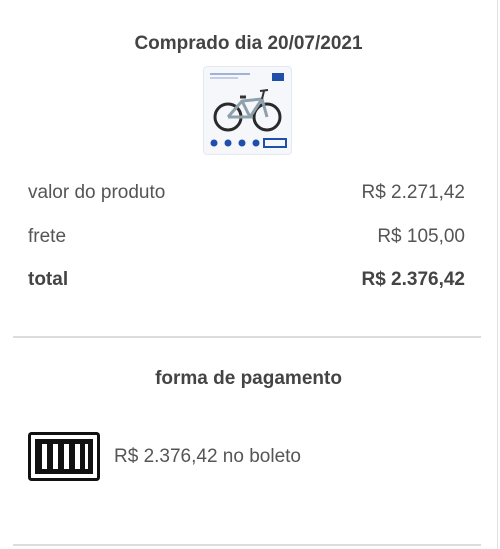 This screenshot has width=500, height=549. What do you see at coordinates (248, 378) in the screenshot?
I see `payment-method-title: forma de pagamento` at bounding box center [248, 378].